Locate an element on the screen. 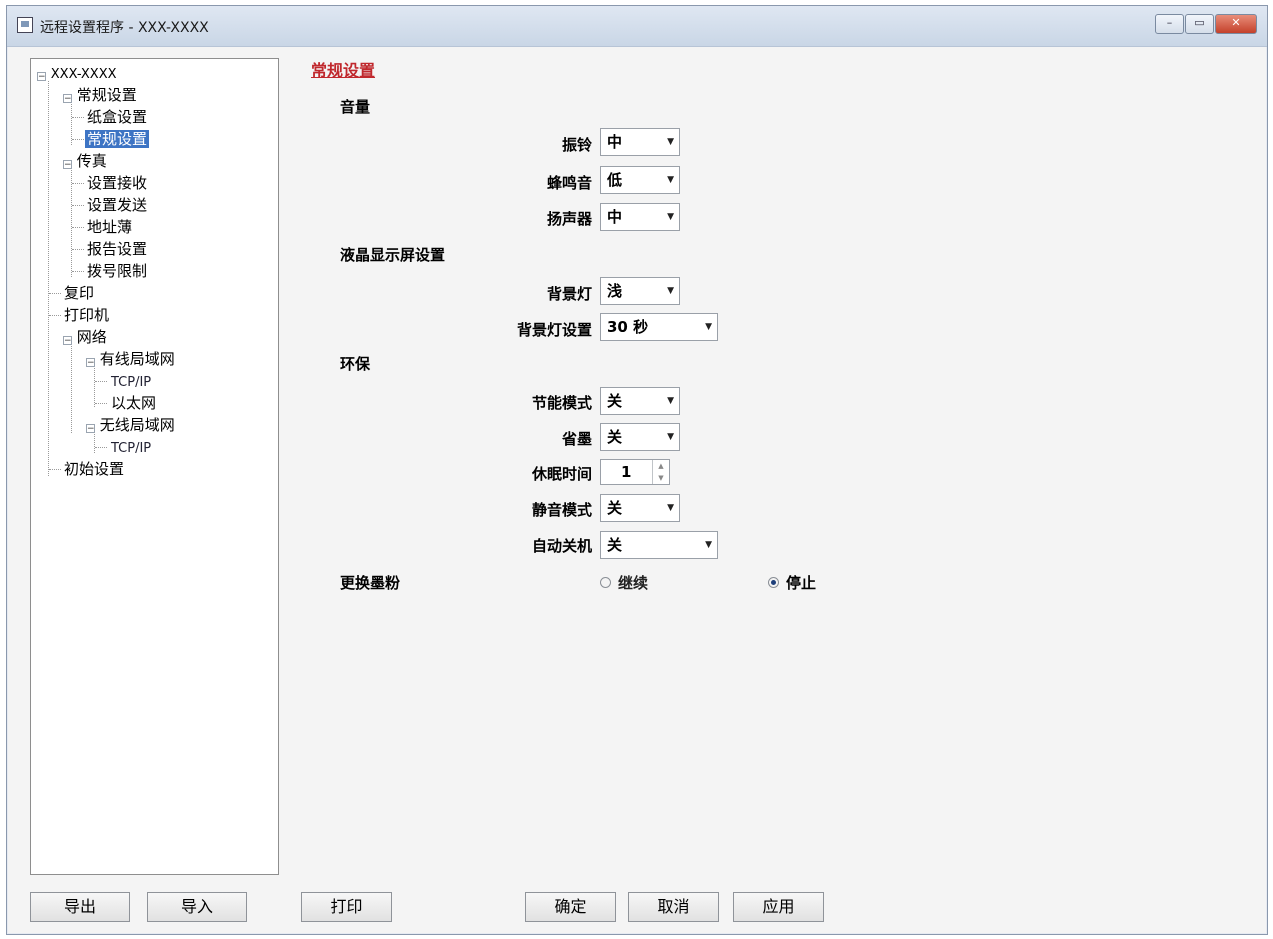 Image resolution: width=1273 pixels, height=939 pixels. tree-item-address-book: 地址薄 is located at coordinates (109, 227).